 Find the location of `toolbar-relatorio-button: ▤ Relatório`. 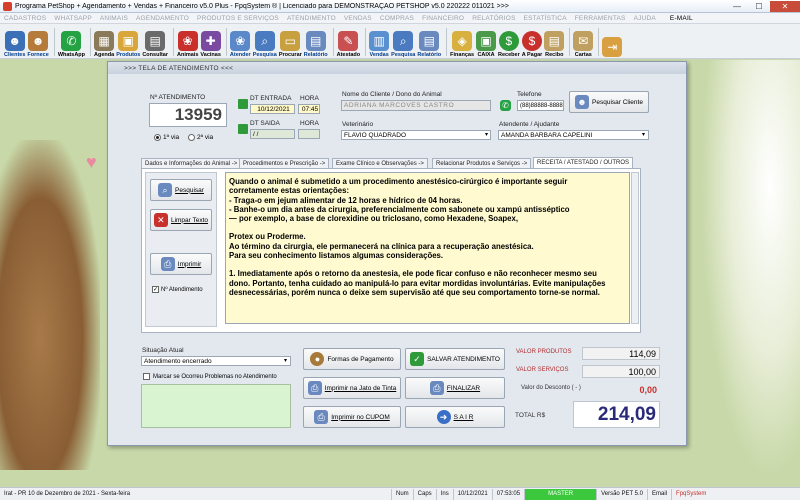

toolbar-relatorio-button: ▤ Relatório is located at coordinates (316, 41).